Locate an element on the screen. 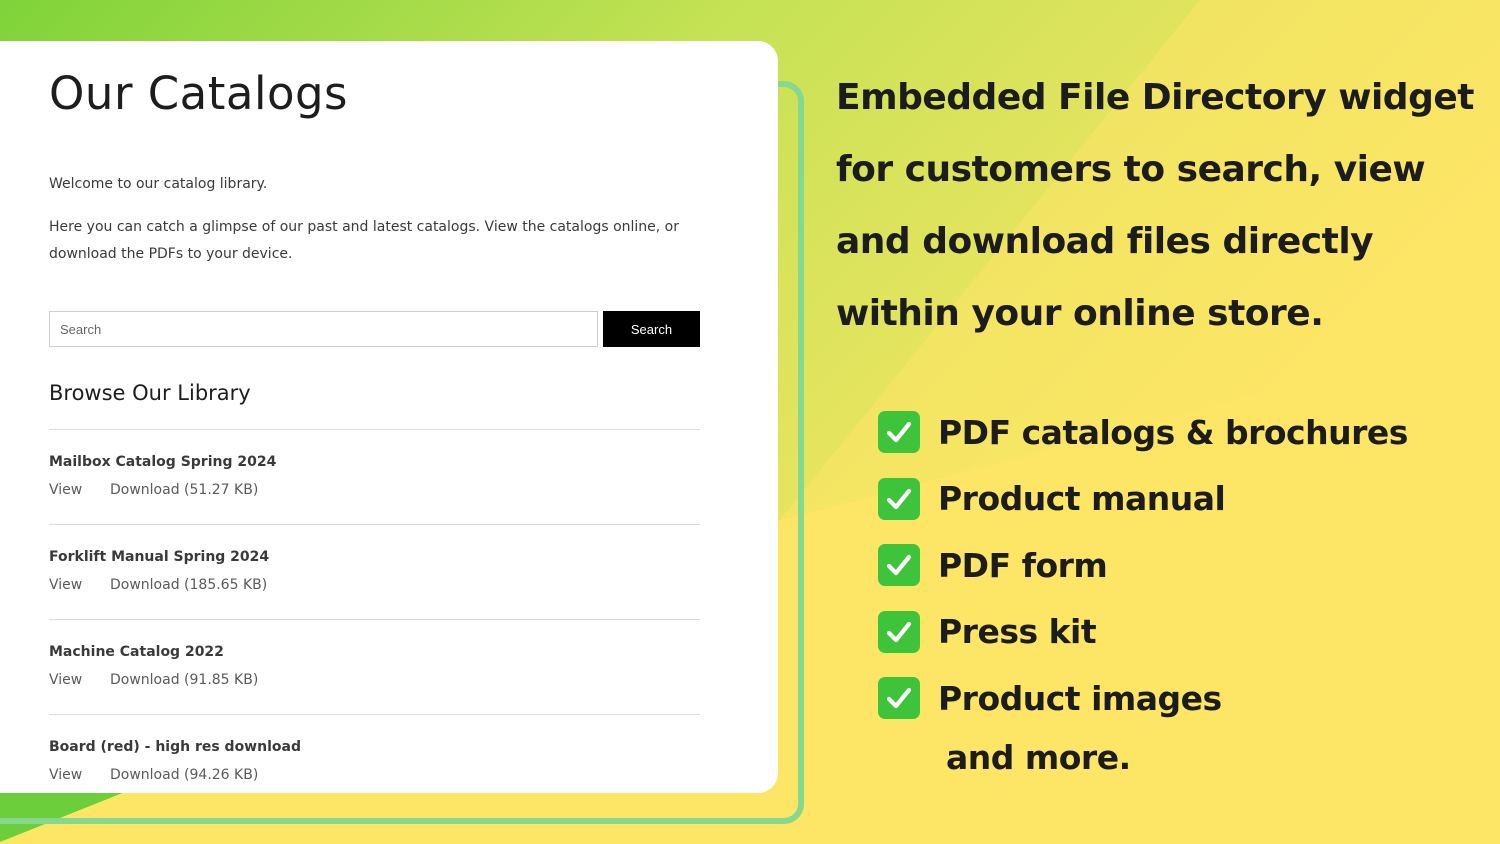  feature-item: PDF form is located at coordinates (1143, 565).